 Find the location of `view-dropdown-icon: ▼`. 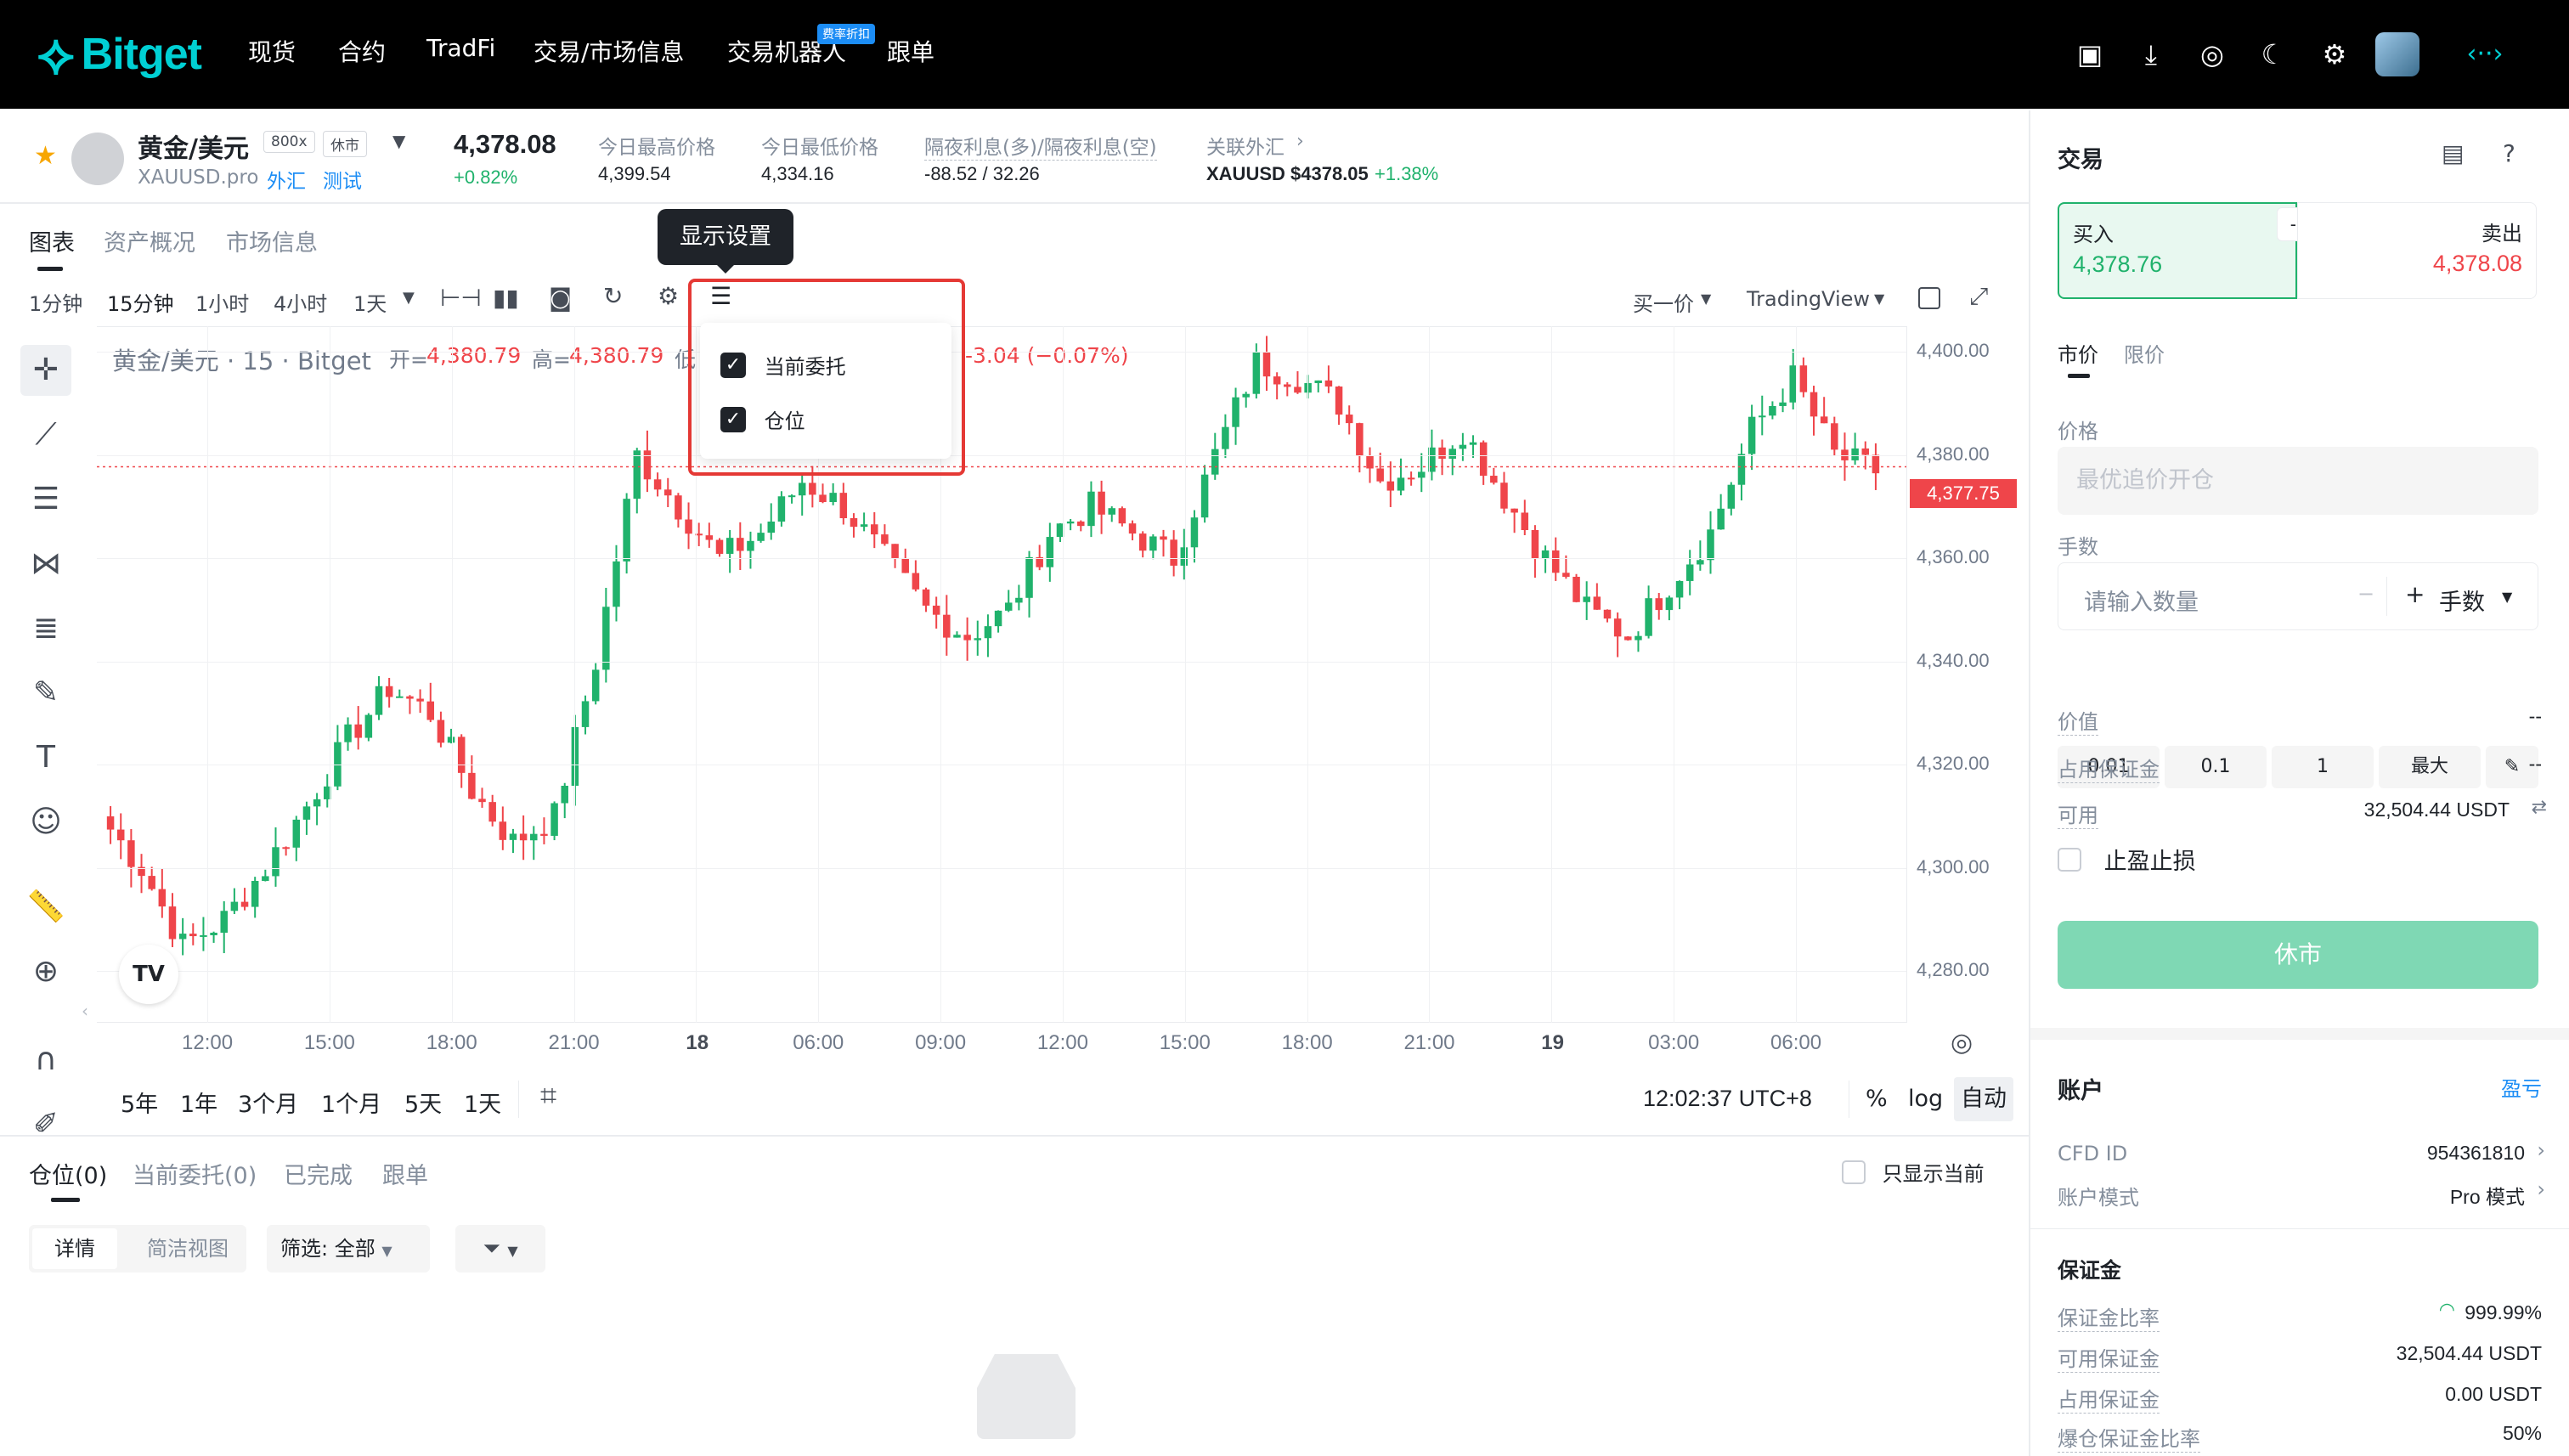

view-dropdown-icon: ▼ is located at coordinates (1879, 299).